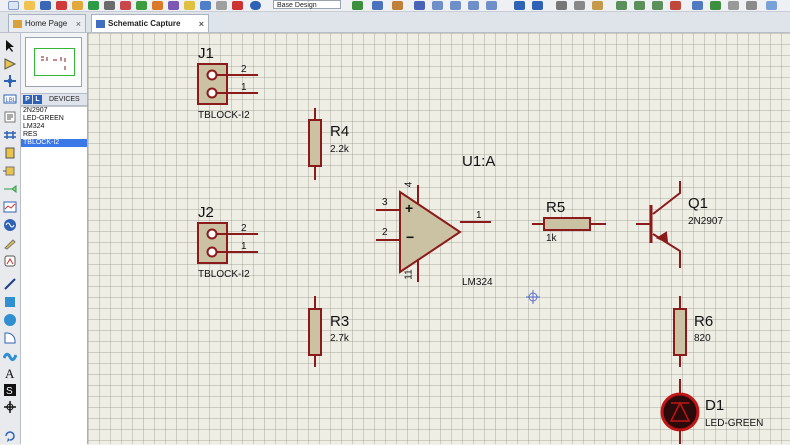 This screenshot has width=790, height=445. I want to click on terminal-mode-icon, so click(10, 171).